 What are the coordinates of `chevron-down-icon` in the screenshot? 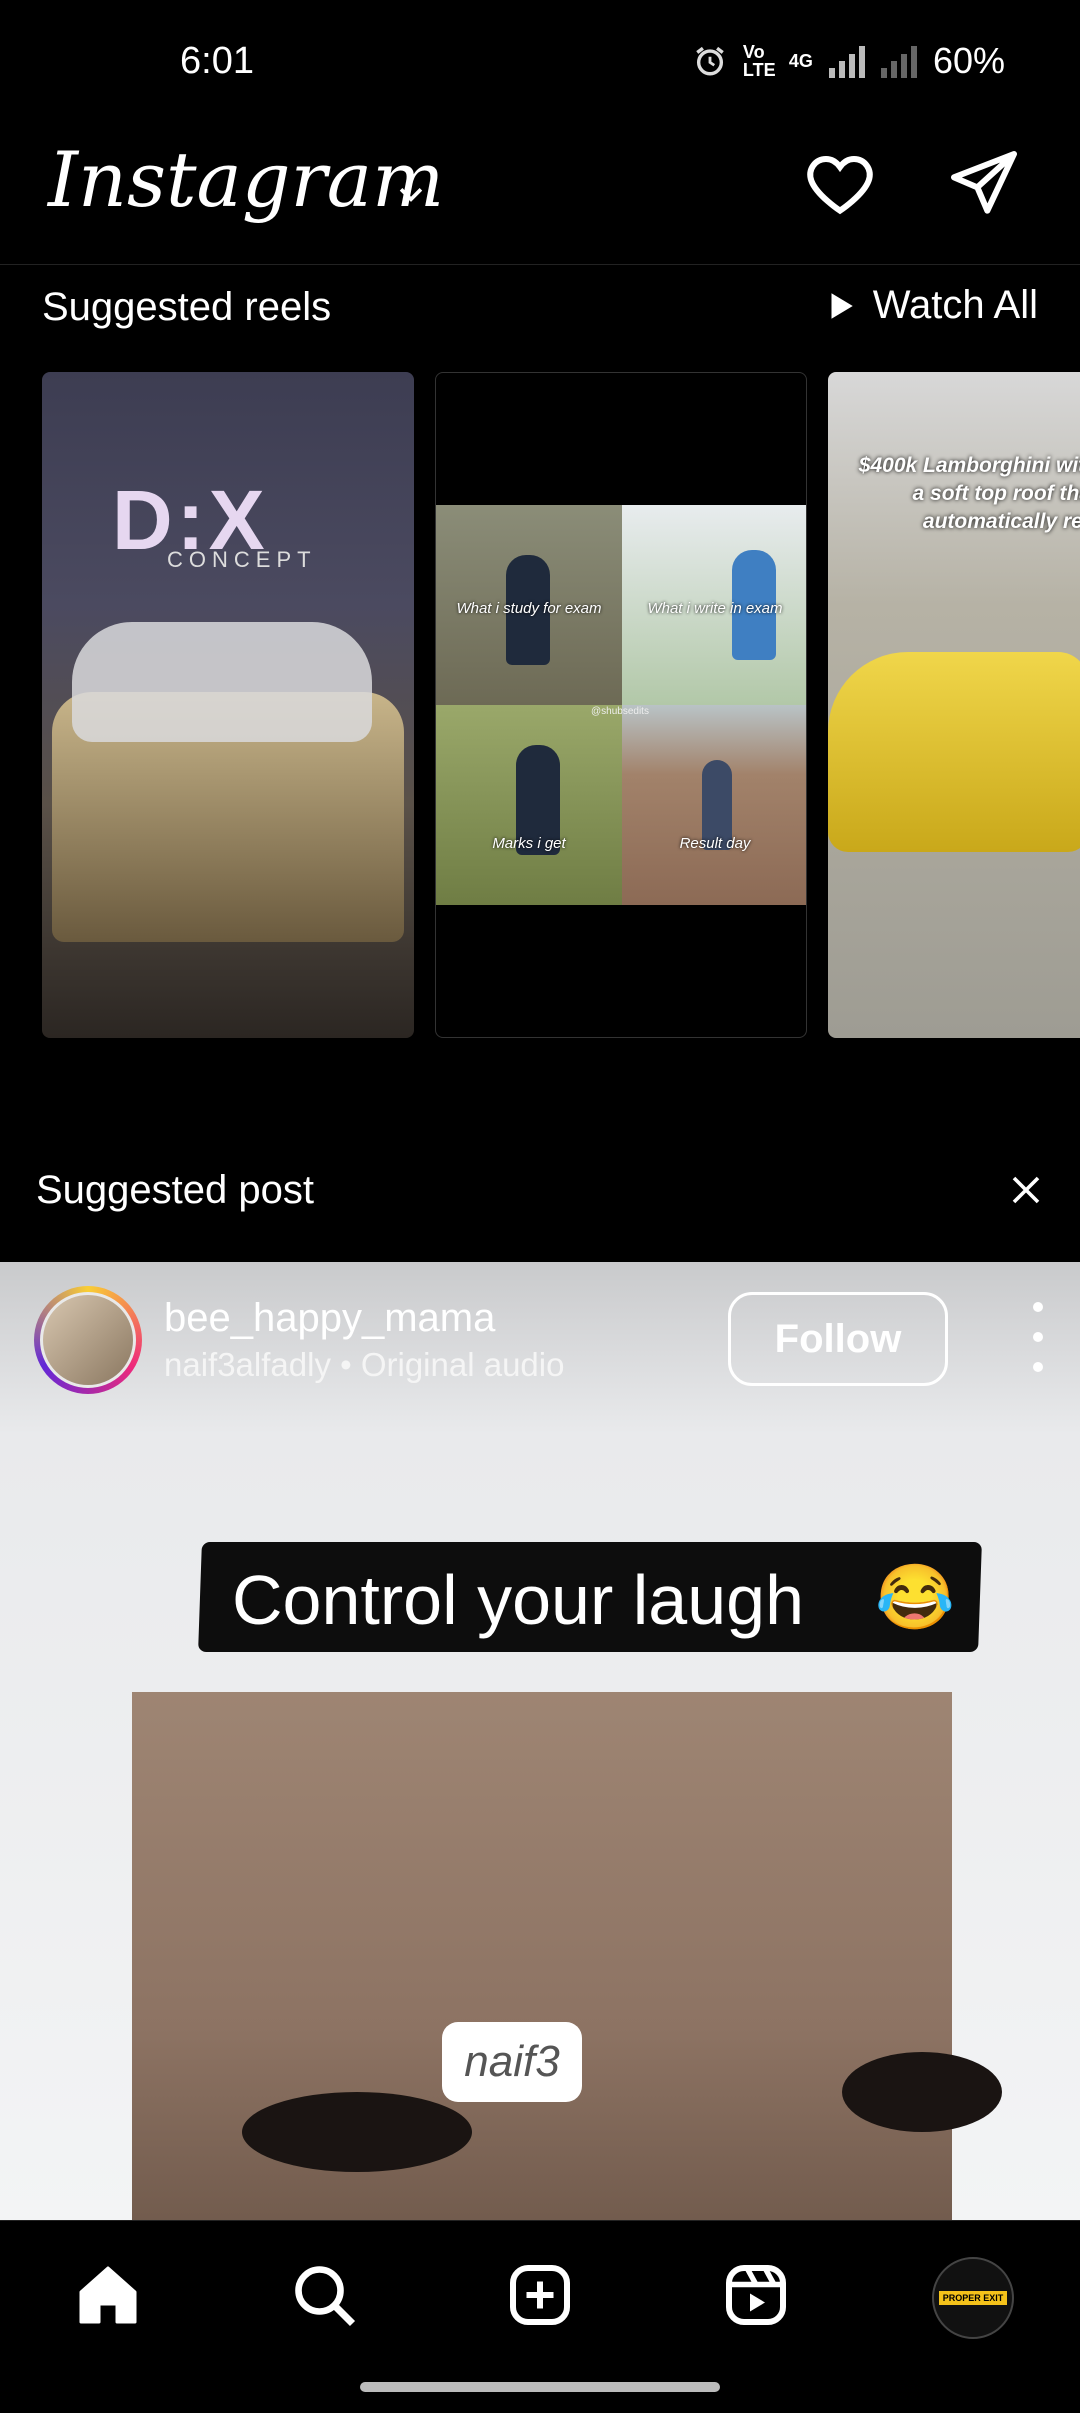 It's located at (411, 195).